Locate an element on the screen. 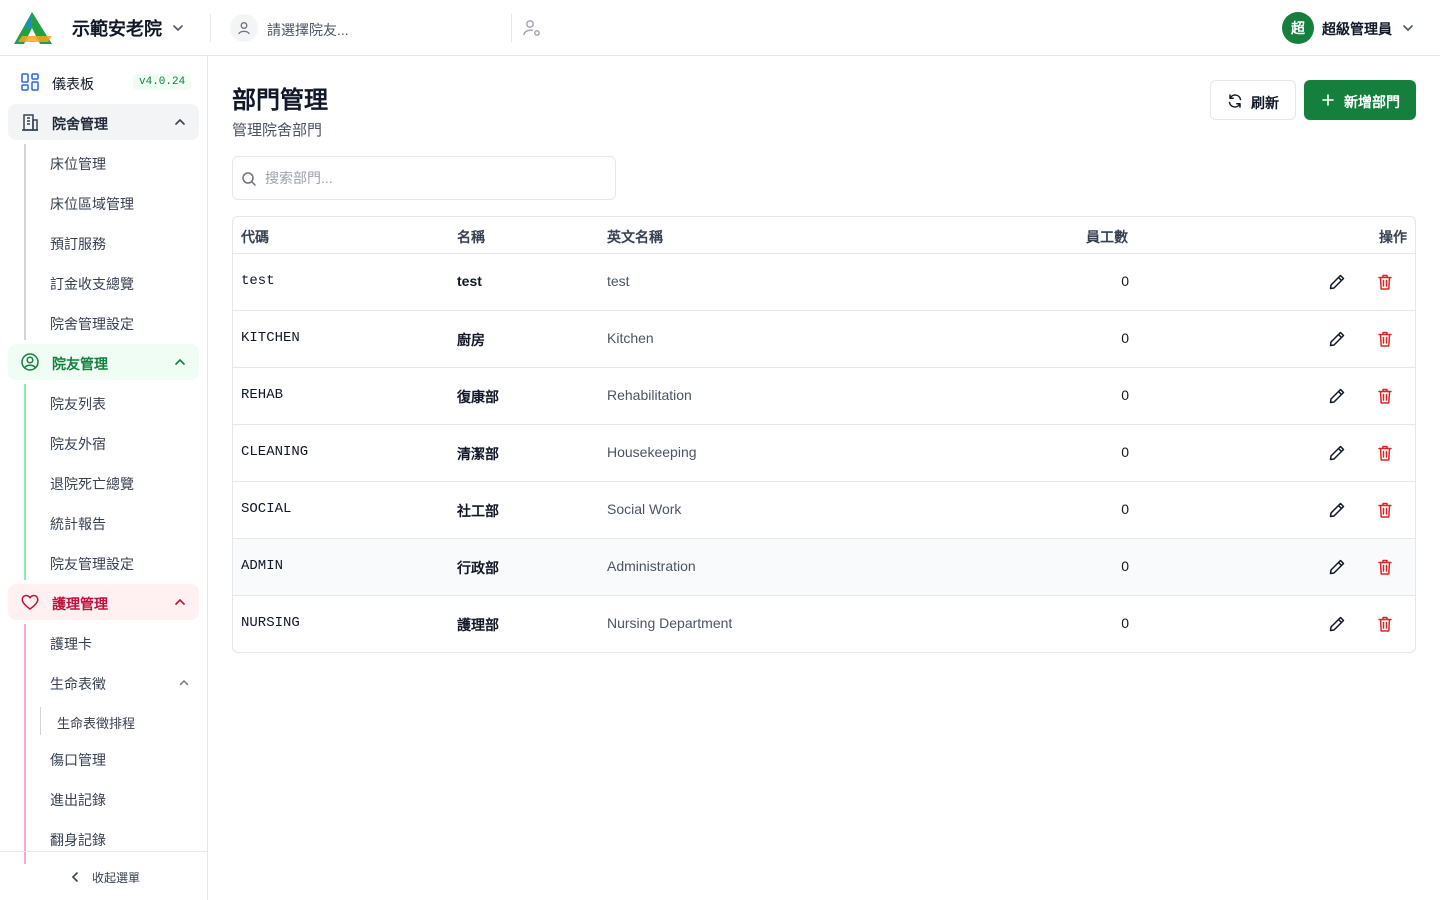 The width and height of the screenshot is (1440, 900). collapse-label: 收起選單 is located at coordinates (116, 878).